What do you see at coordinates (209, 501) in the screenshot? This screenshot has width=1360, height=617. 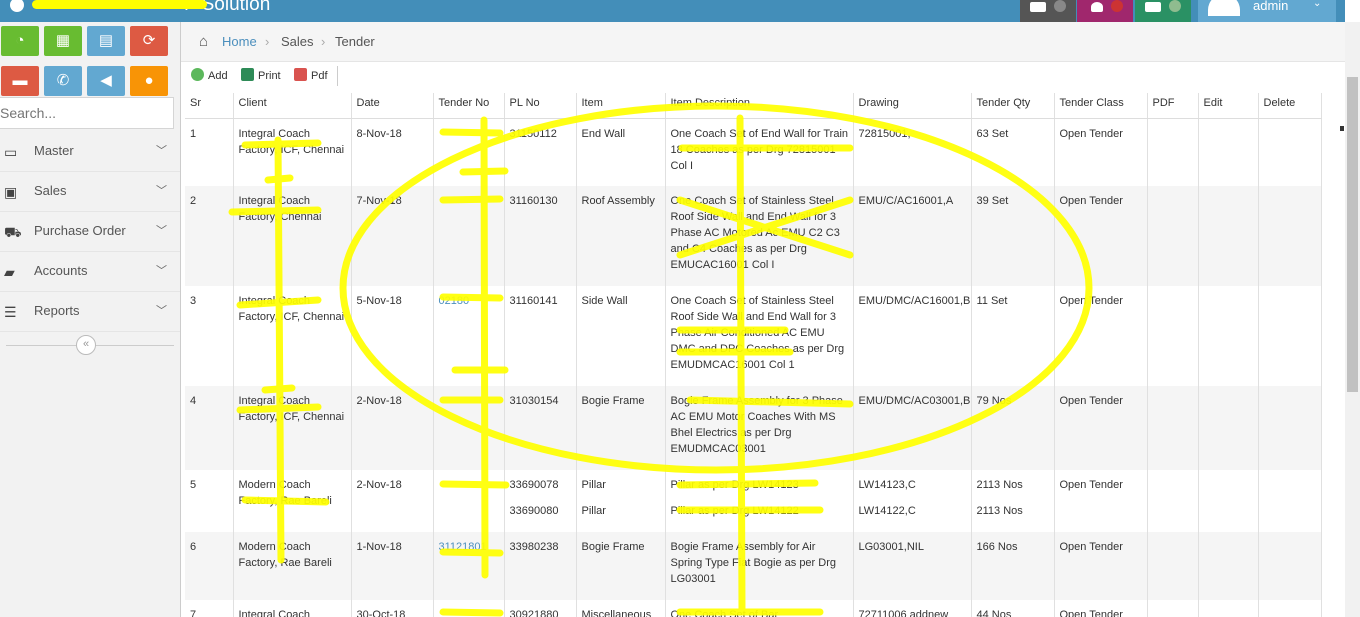 I see `cell-sr: 5` at bounding box center [209, 501].